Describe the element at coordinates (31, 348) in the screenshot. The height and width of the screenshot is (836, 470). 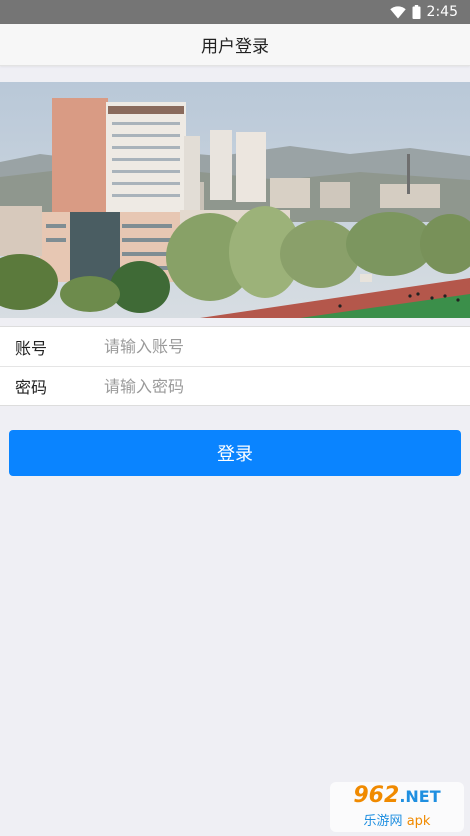
I see `account-label: 账号` at that location.